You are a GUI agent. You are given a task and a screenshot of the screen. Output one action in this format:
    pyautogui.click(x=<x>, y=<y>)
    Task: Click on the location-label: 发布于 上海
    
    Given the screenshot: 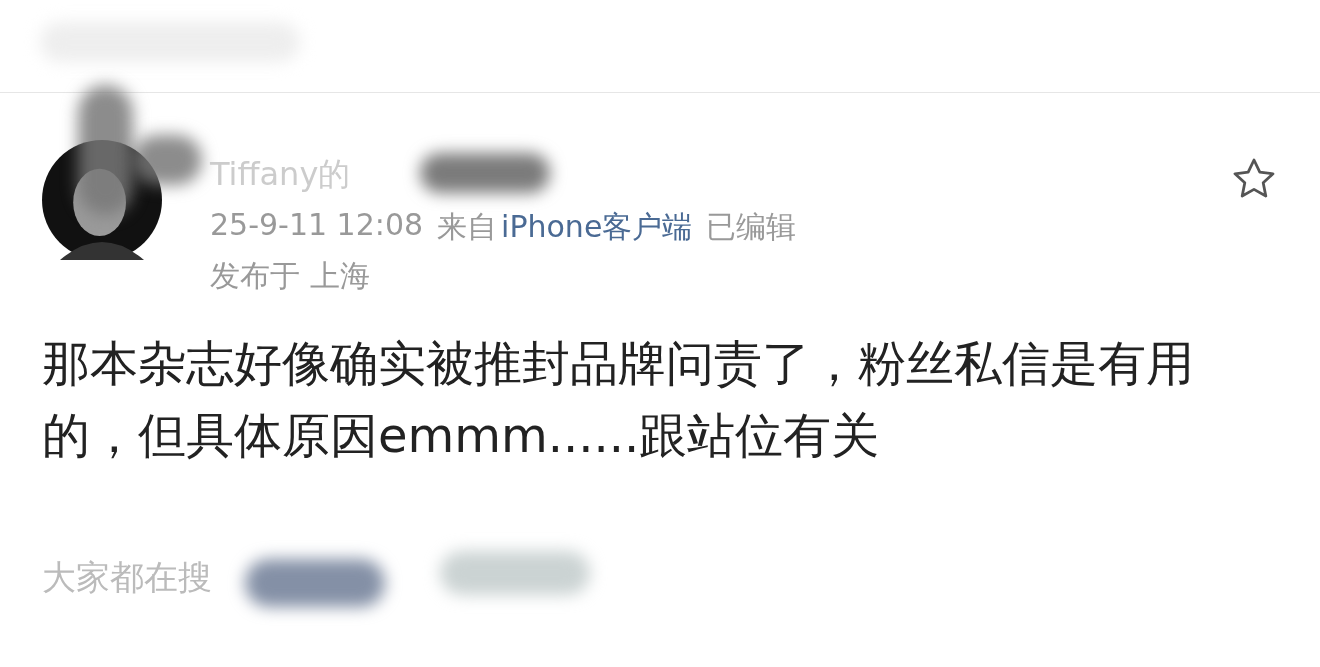 What is the action you would take?
    pyautogui.click(x=290, y=276)
    